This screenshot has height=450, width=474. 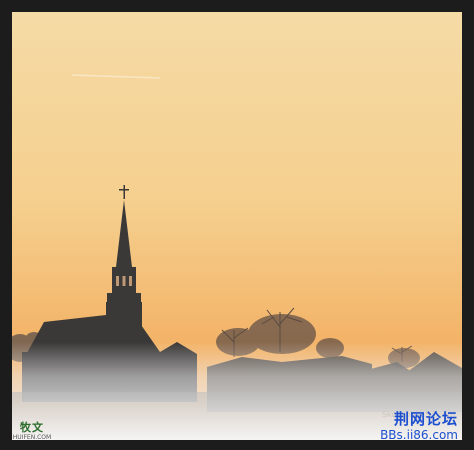 I want to click on corner-logo: 牧文 HUIFEN.COM, so click(x=32, y=434).